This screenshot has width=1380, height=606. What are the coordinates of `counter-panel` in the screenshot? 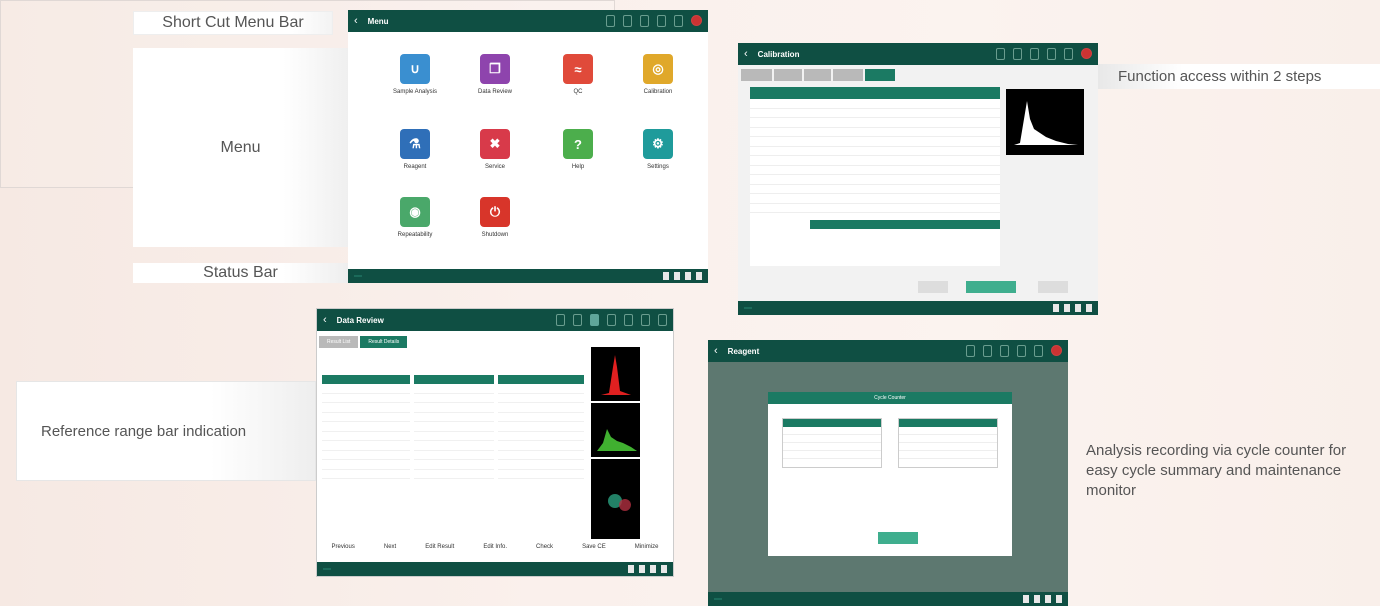 It's located at (948, 443).